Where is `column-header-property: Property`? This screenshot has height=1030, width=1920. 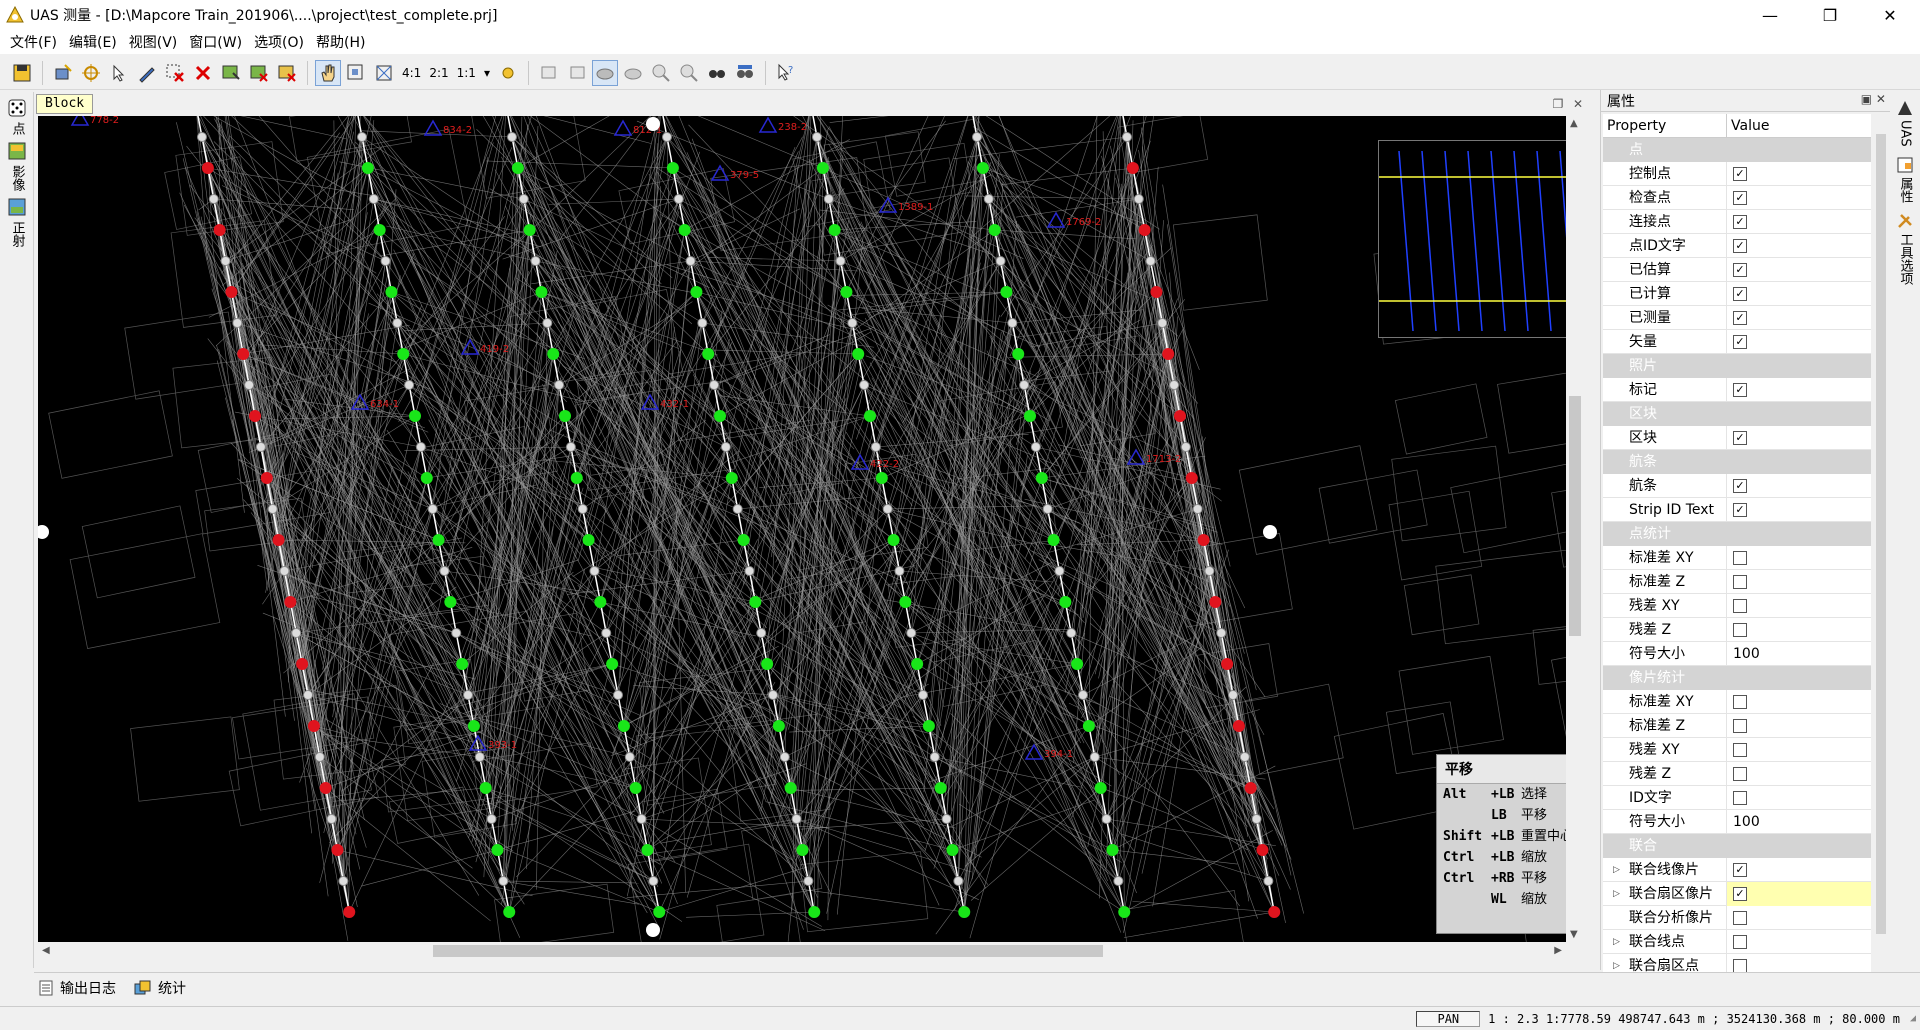
column-header-property: Property is located at coordinates (1665, 125).